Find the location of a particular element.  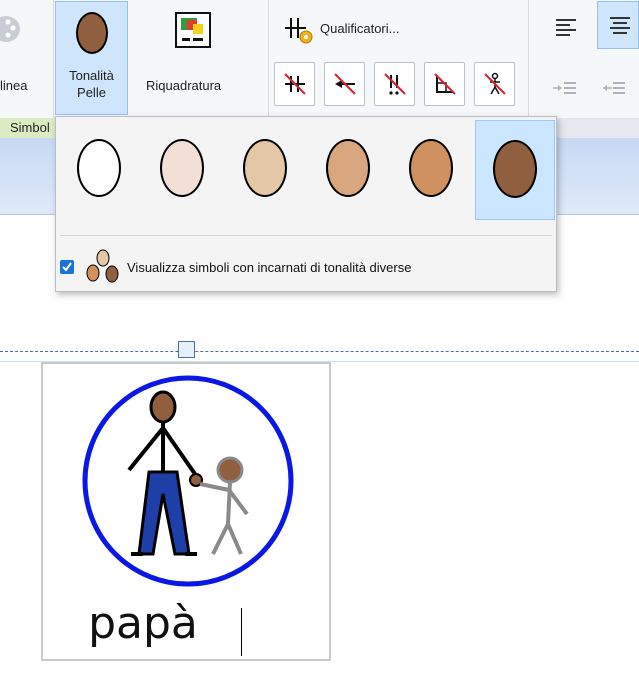

decrease-indent-button is located at coordinates (616, 89).